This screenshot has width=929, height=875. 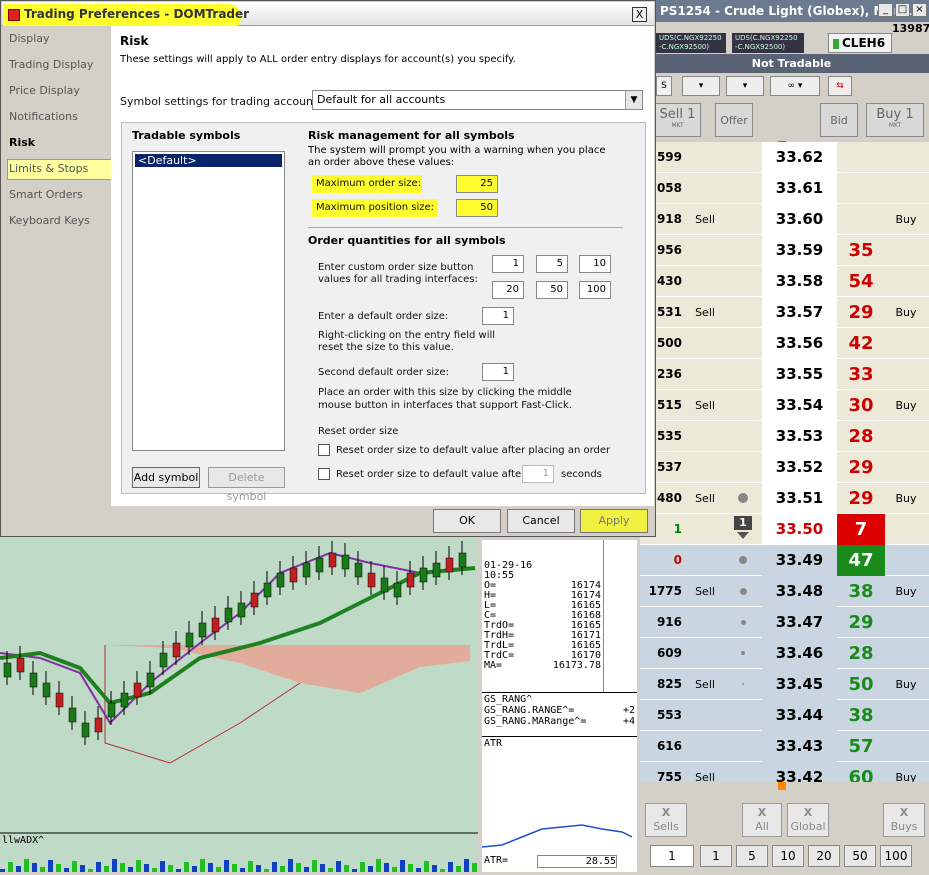 I want to click on size-cell: 38, so click(x=861, y=591).